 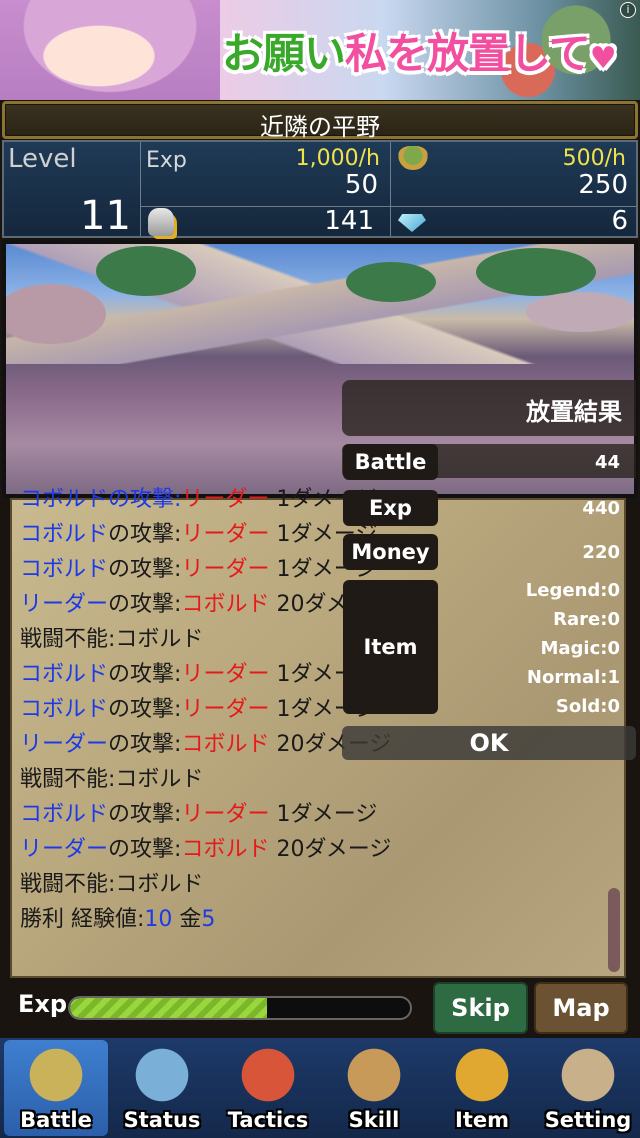 I want to click on log-segment: 20ダメージ, so click(x=330, y=849).